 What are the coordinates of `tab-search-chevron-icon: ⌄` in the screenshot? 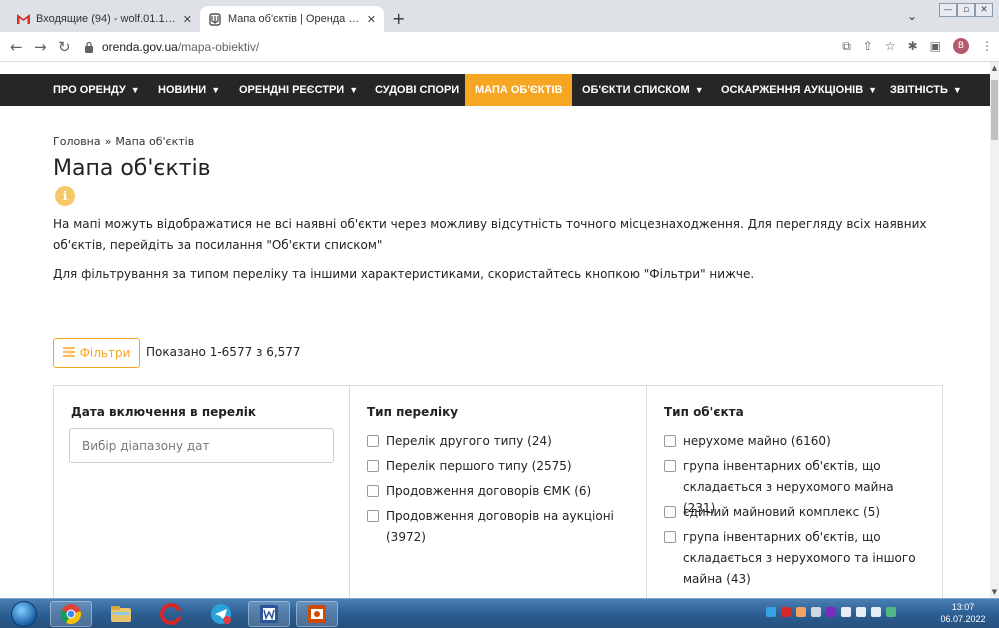 It's located at (912, 16).